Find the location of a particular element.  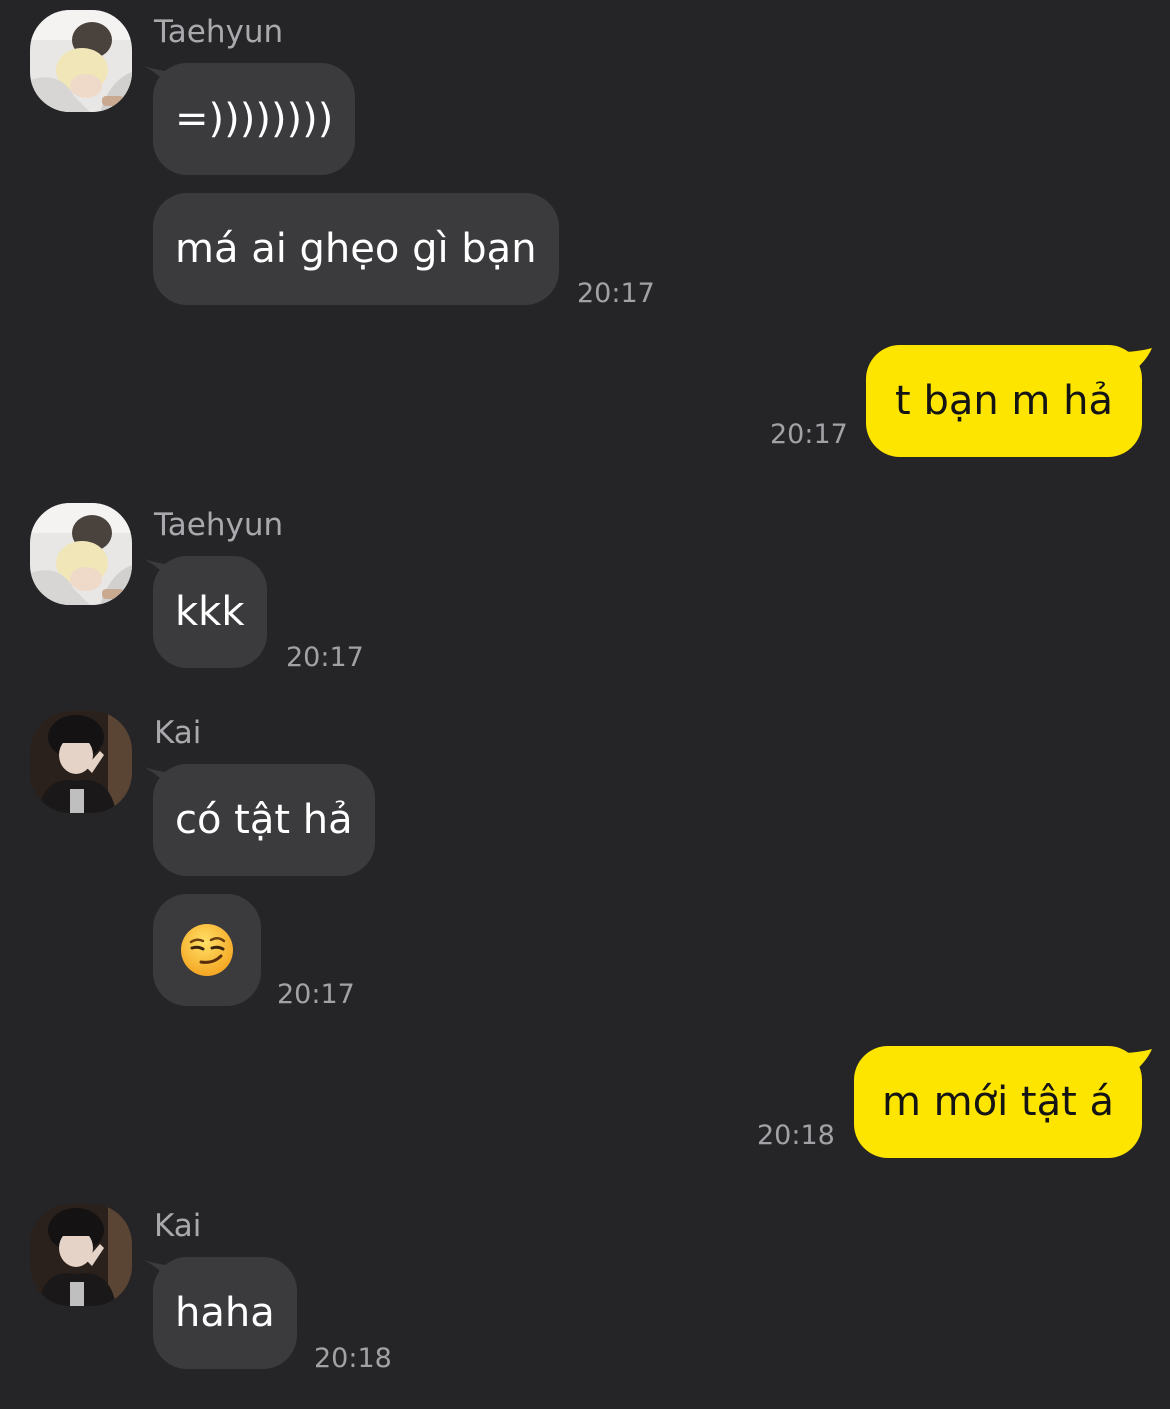

message-bubble: kkk is located at coordinates (210, 612).